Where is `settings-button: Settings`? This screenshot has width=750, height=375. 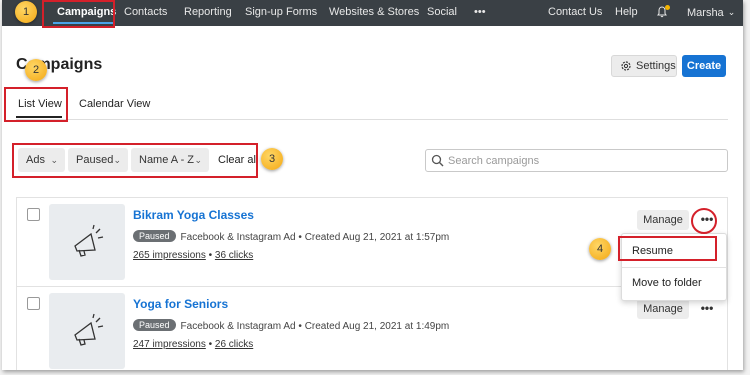
settings-button: Settings is located at coordinates (644, 66).